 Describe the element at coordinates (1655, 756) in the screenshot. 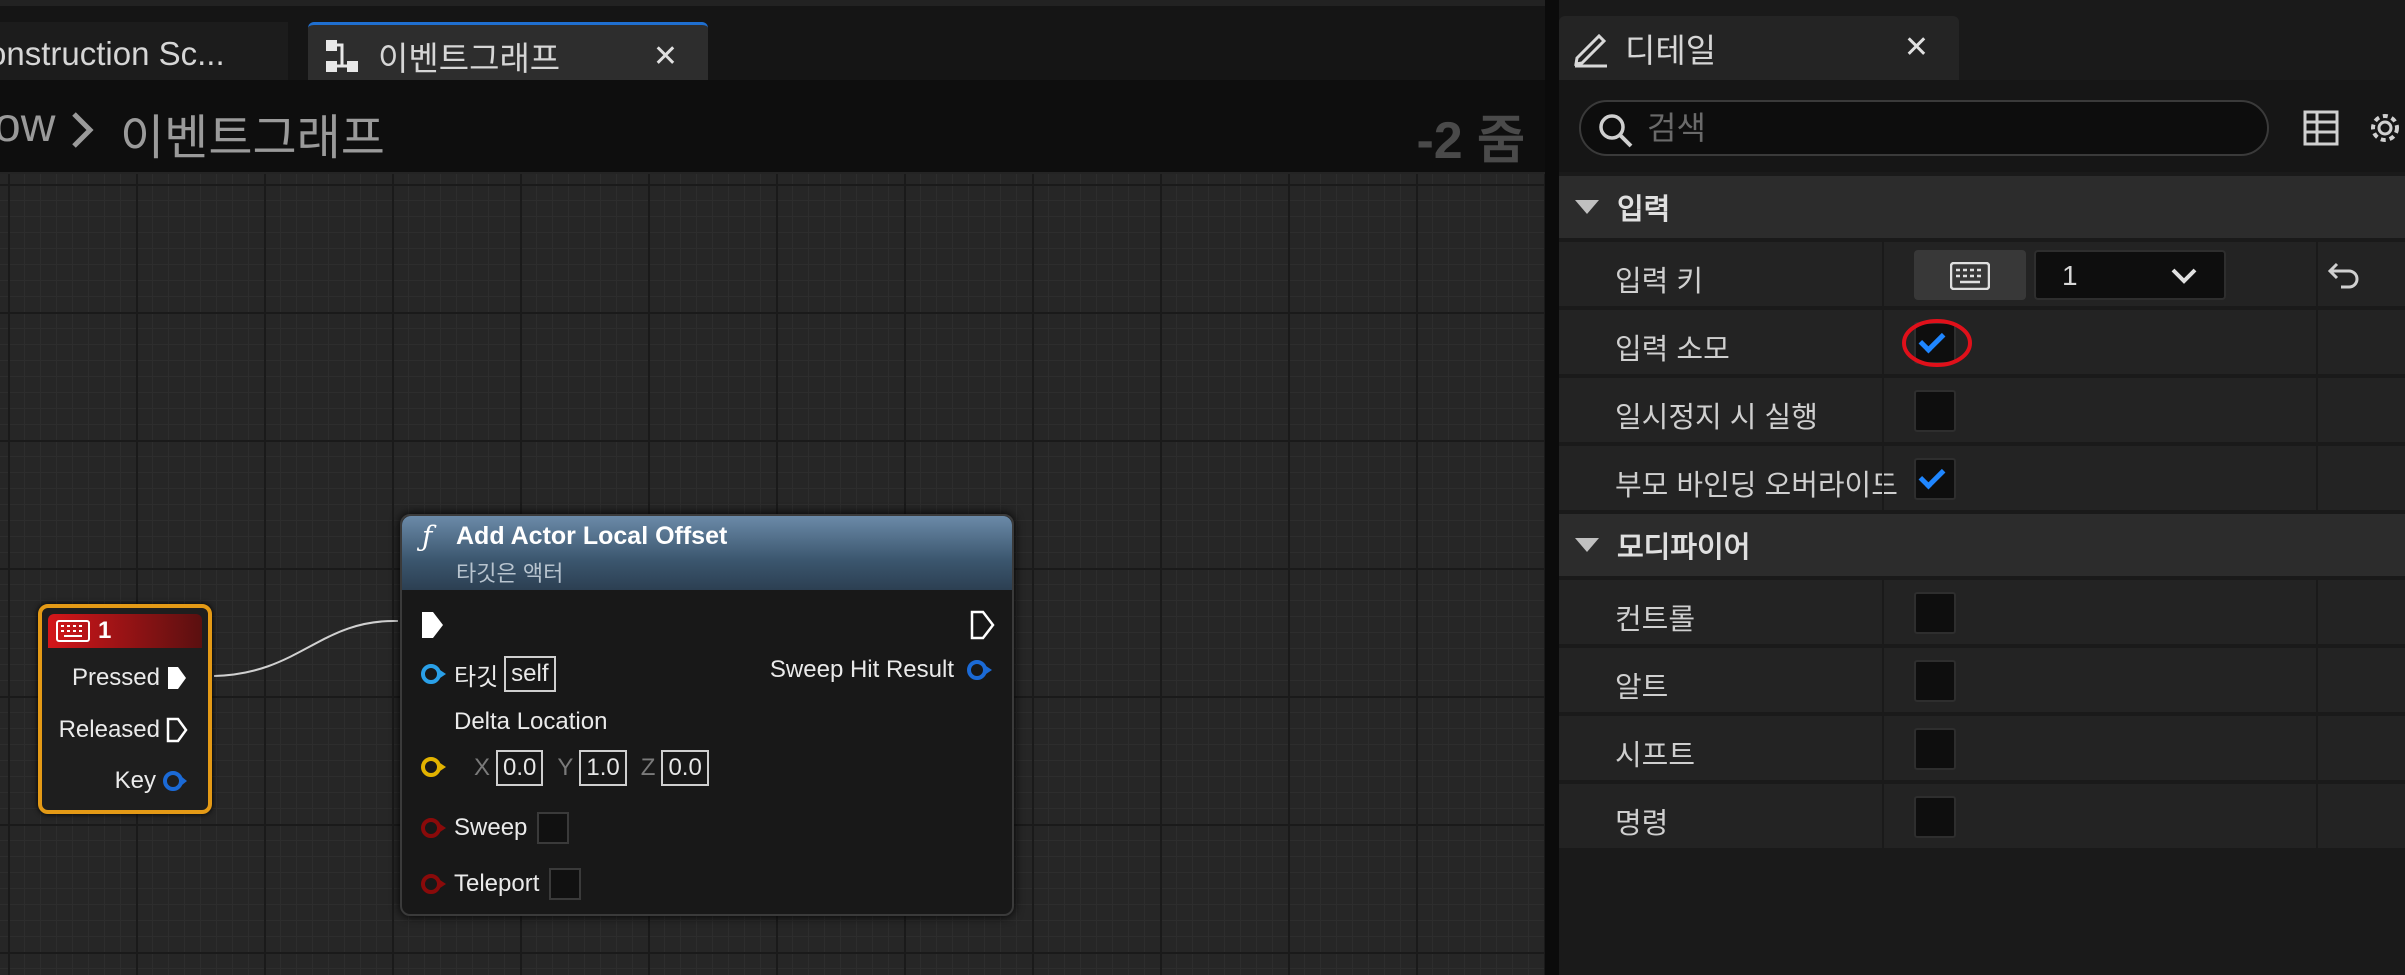

I see `prop-label: 시프트` at that location.